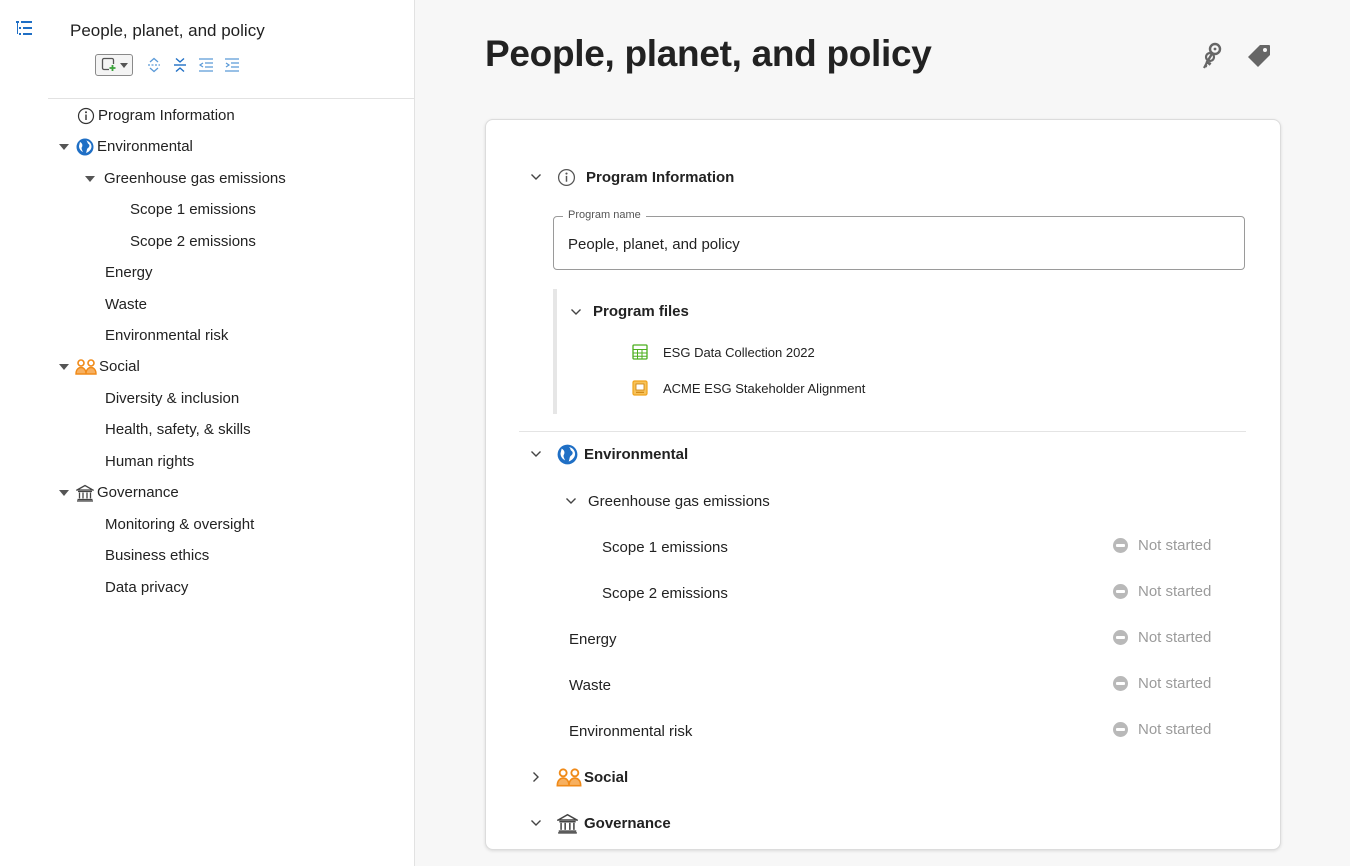 The height and width of the screenshot is (866, 1350). What do you see at coordinates (578, 777) in the screenshot?
I see `social-header: Social` at bounding box center [578, 777].